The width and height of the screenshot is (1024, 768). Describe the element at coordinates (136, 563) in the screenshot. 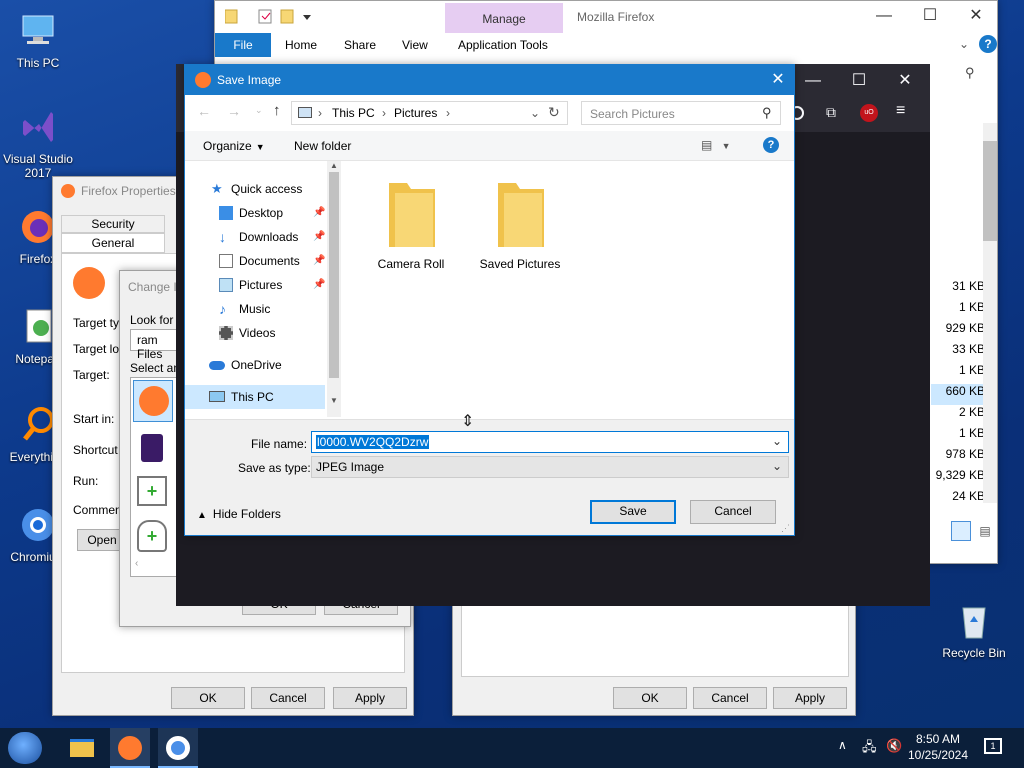

I see `scroll-left-icon: ‹` at that location.